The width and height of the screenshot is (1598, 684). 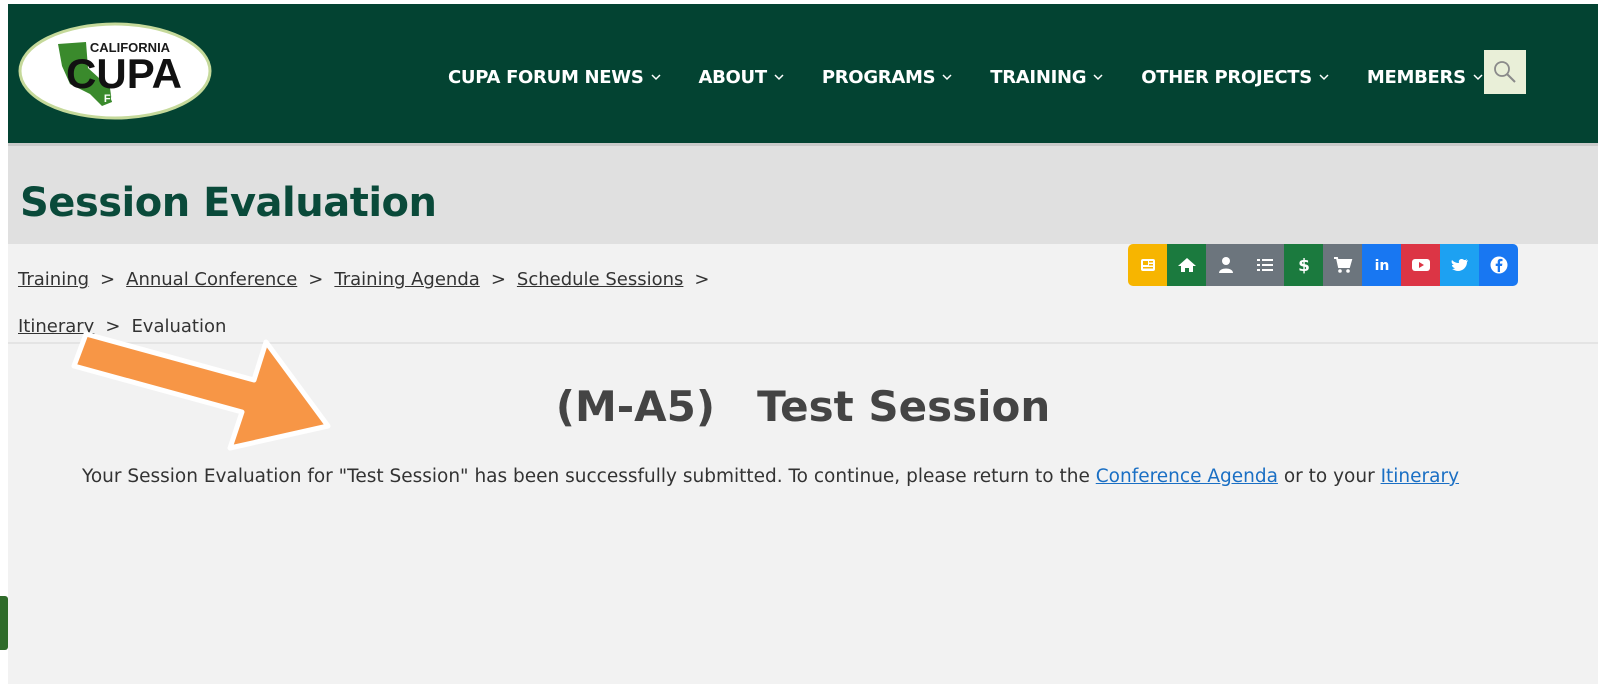 I want to click on news-button, so click(x=1147, y=265).